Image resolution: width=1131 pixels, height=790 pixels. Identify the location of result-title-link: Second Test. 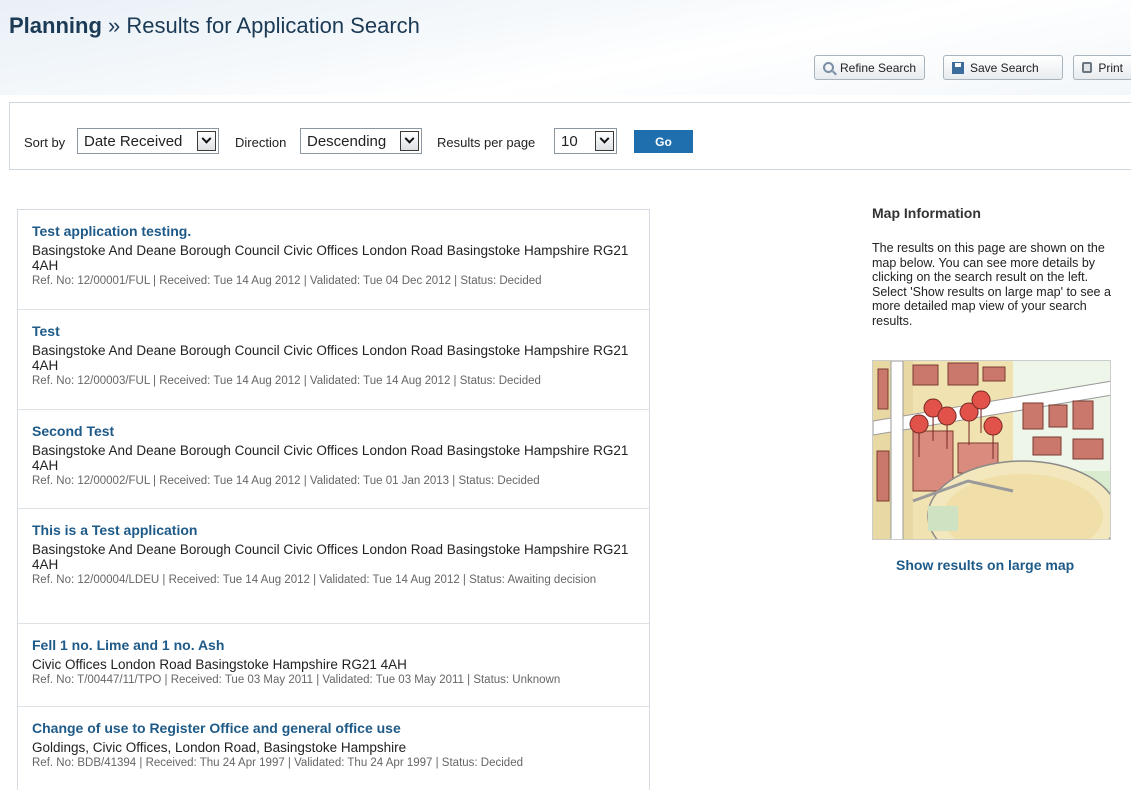
(333, 431).